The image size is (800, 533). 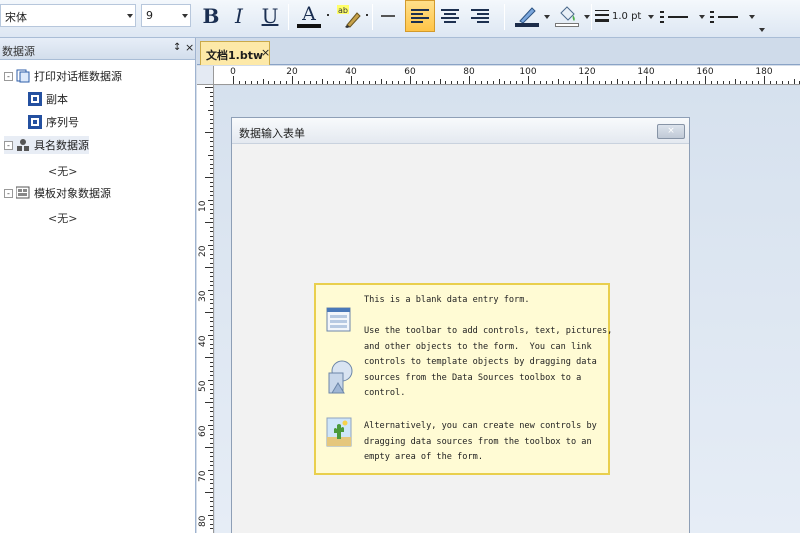 I want to click on dash-style-button, so click(x=677, y=16).